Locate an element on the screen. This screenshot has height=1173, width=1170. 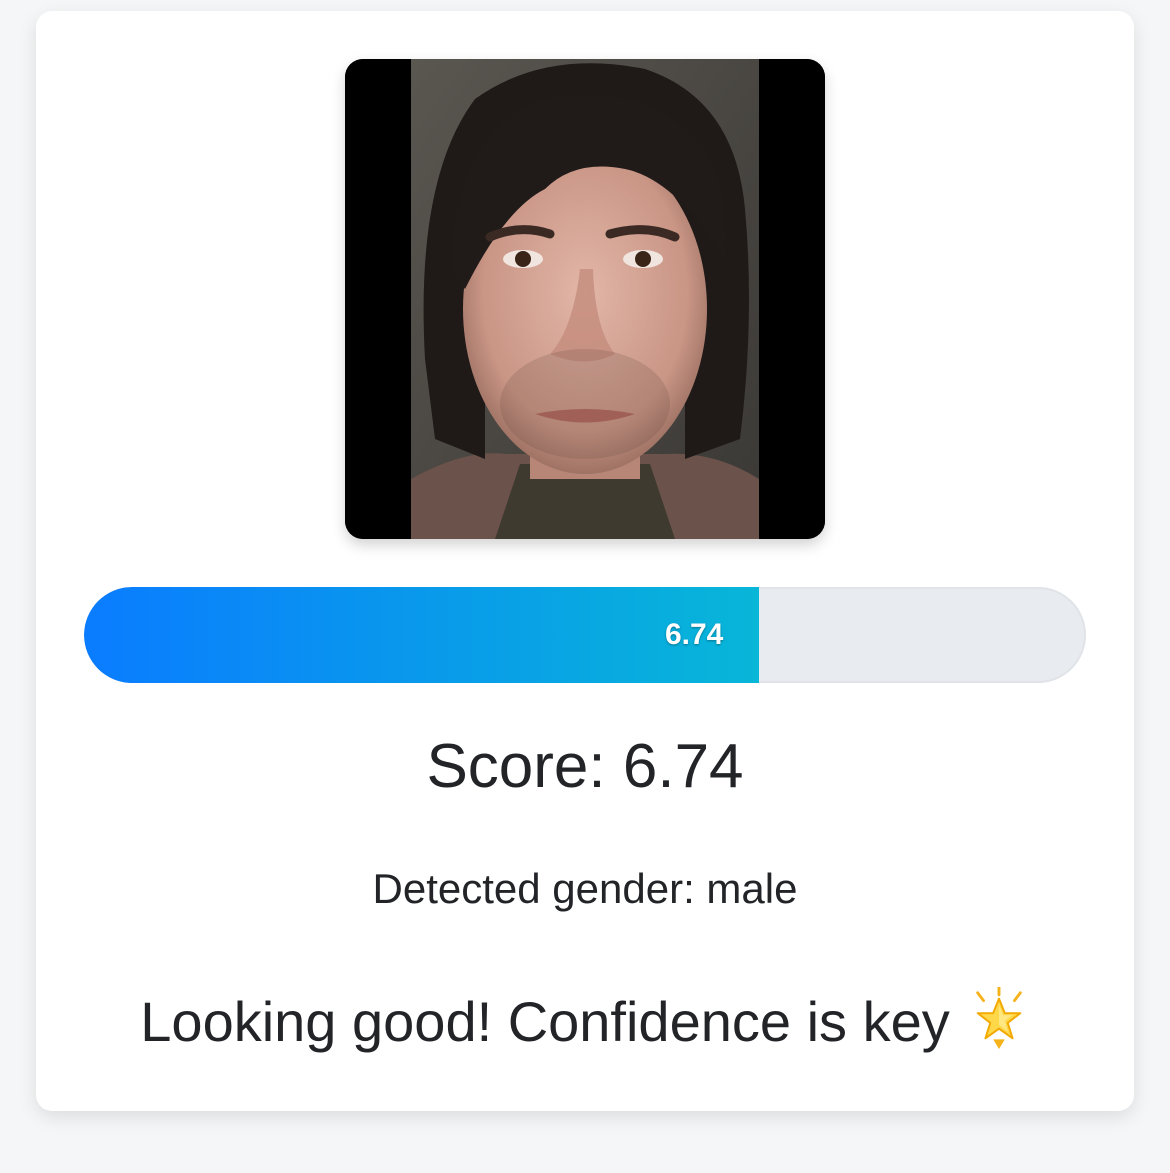
score-progress-fill: 6.74 is located at coordinates (422, 635).